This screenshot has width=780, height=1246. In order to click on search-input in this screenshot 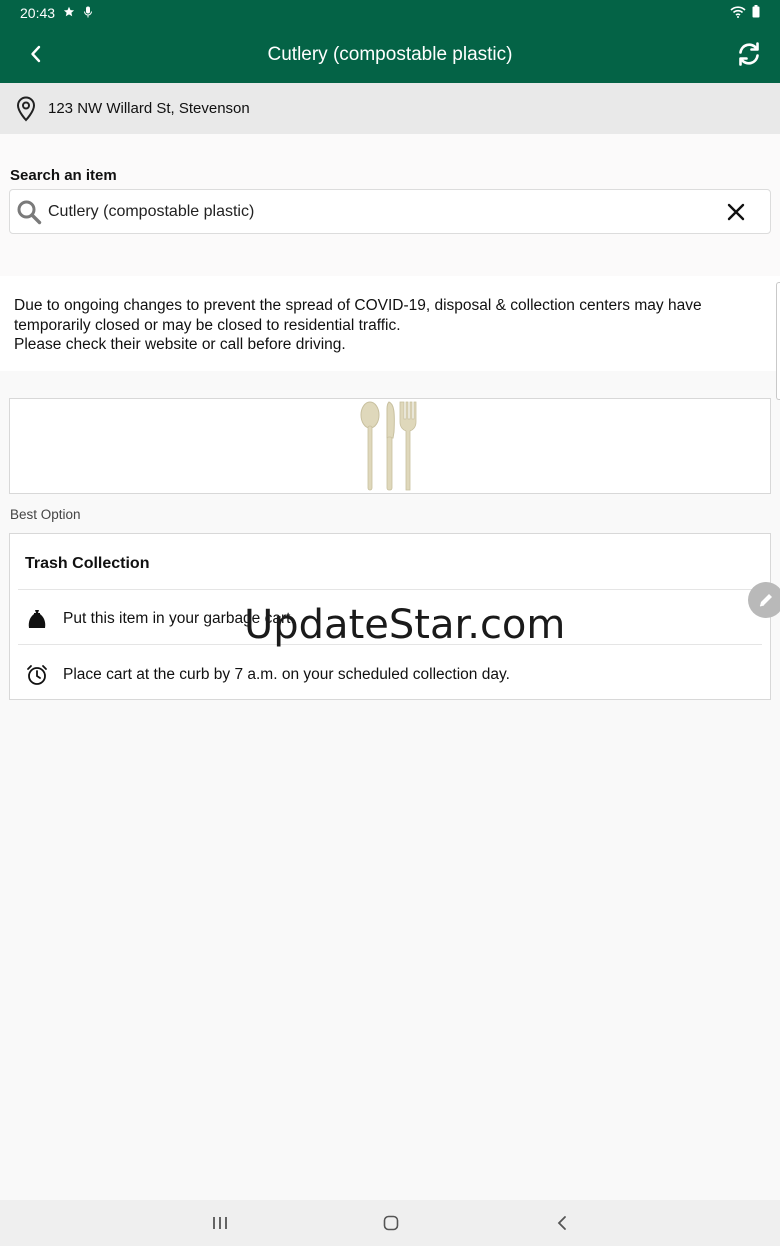, I will do `click(386, 211)`.